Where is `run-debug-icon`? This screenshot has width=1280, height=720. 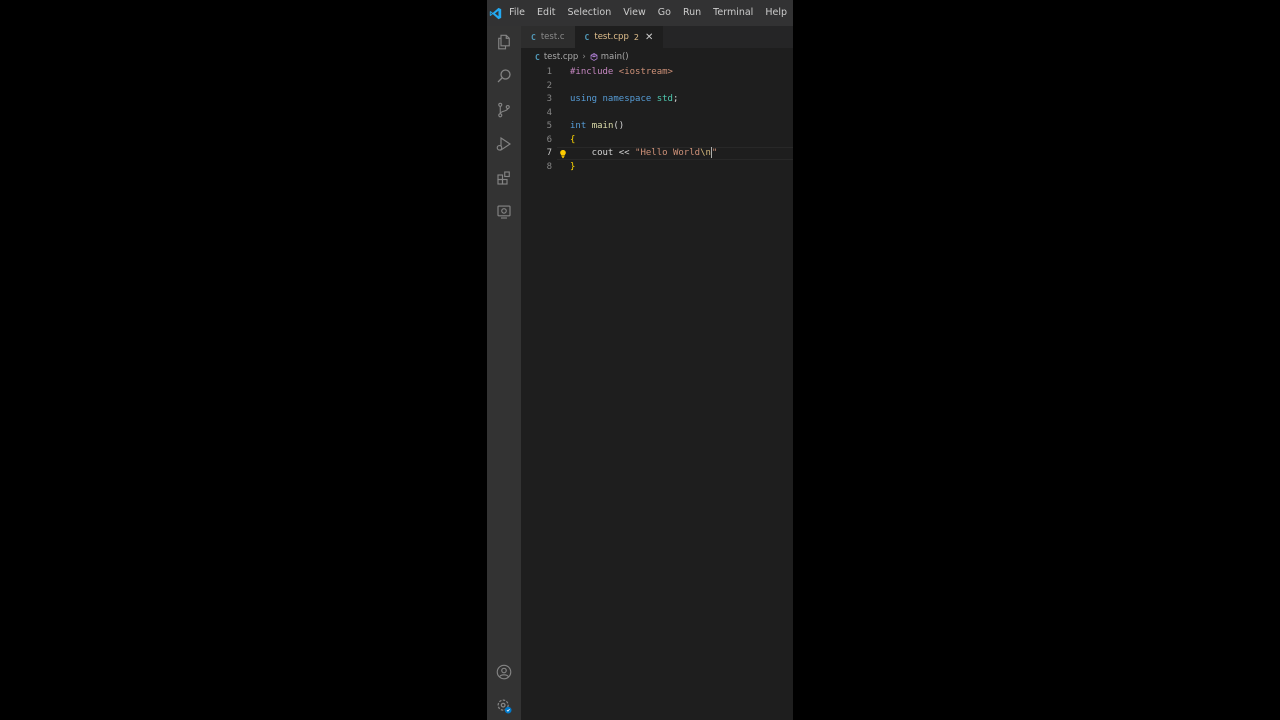
run-debug-icon is located at coordinates (504, 144).